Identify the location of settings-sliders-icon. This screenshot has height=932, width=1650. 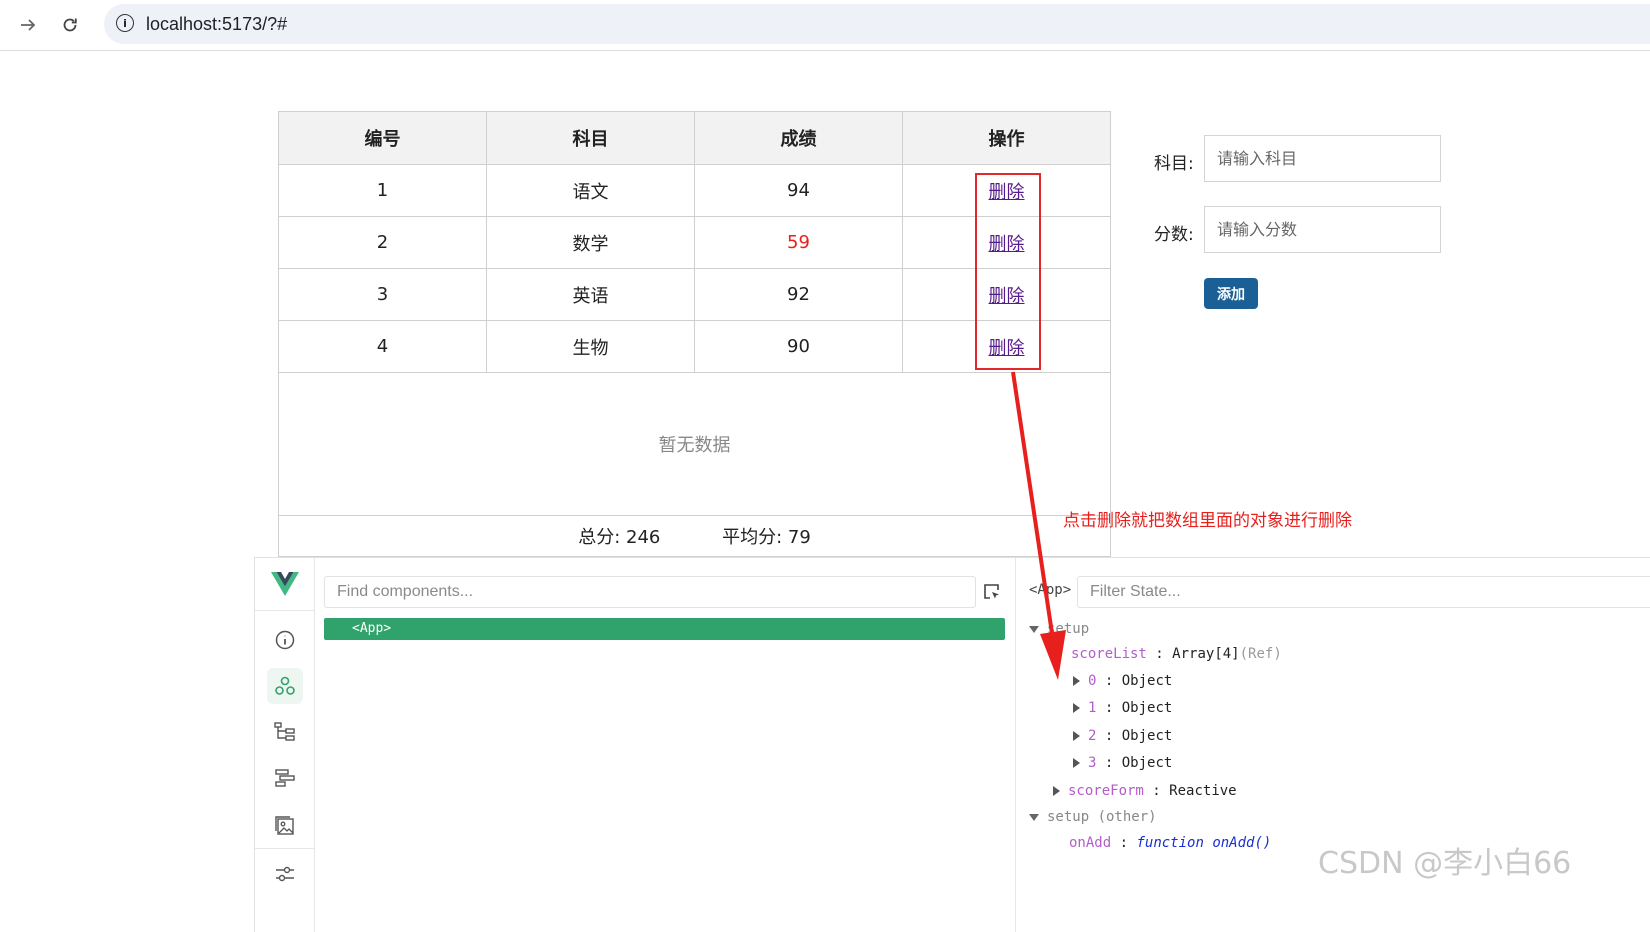
(285, 874).